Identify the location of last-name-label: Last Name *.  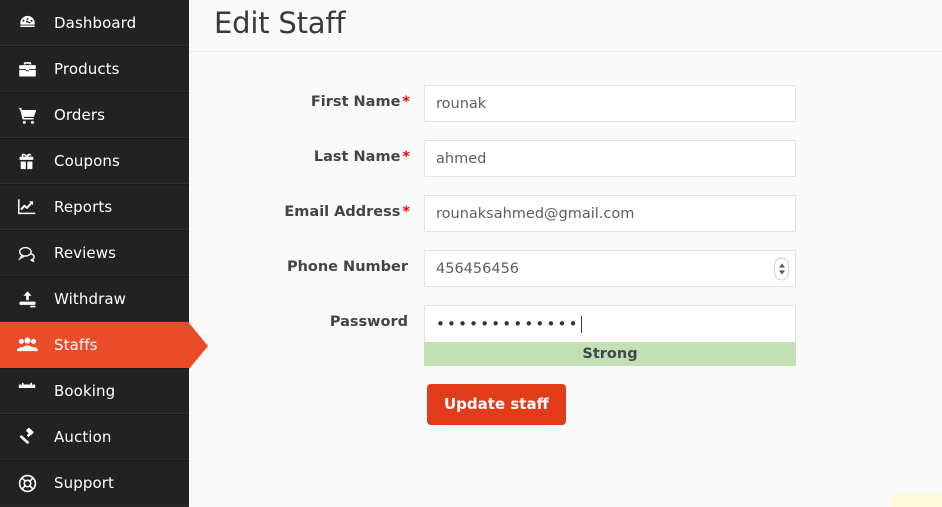
(306, 153).